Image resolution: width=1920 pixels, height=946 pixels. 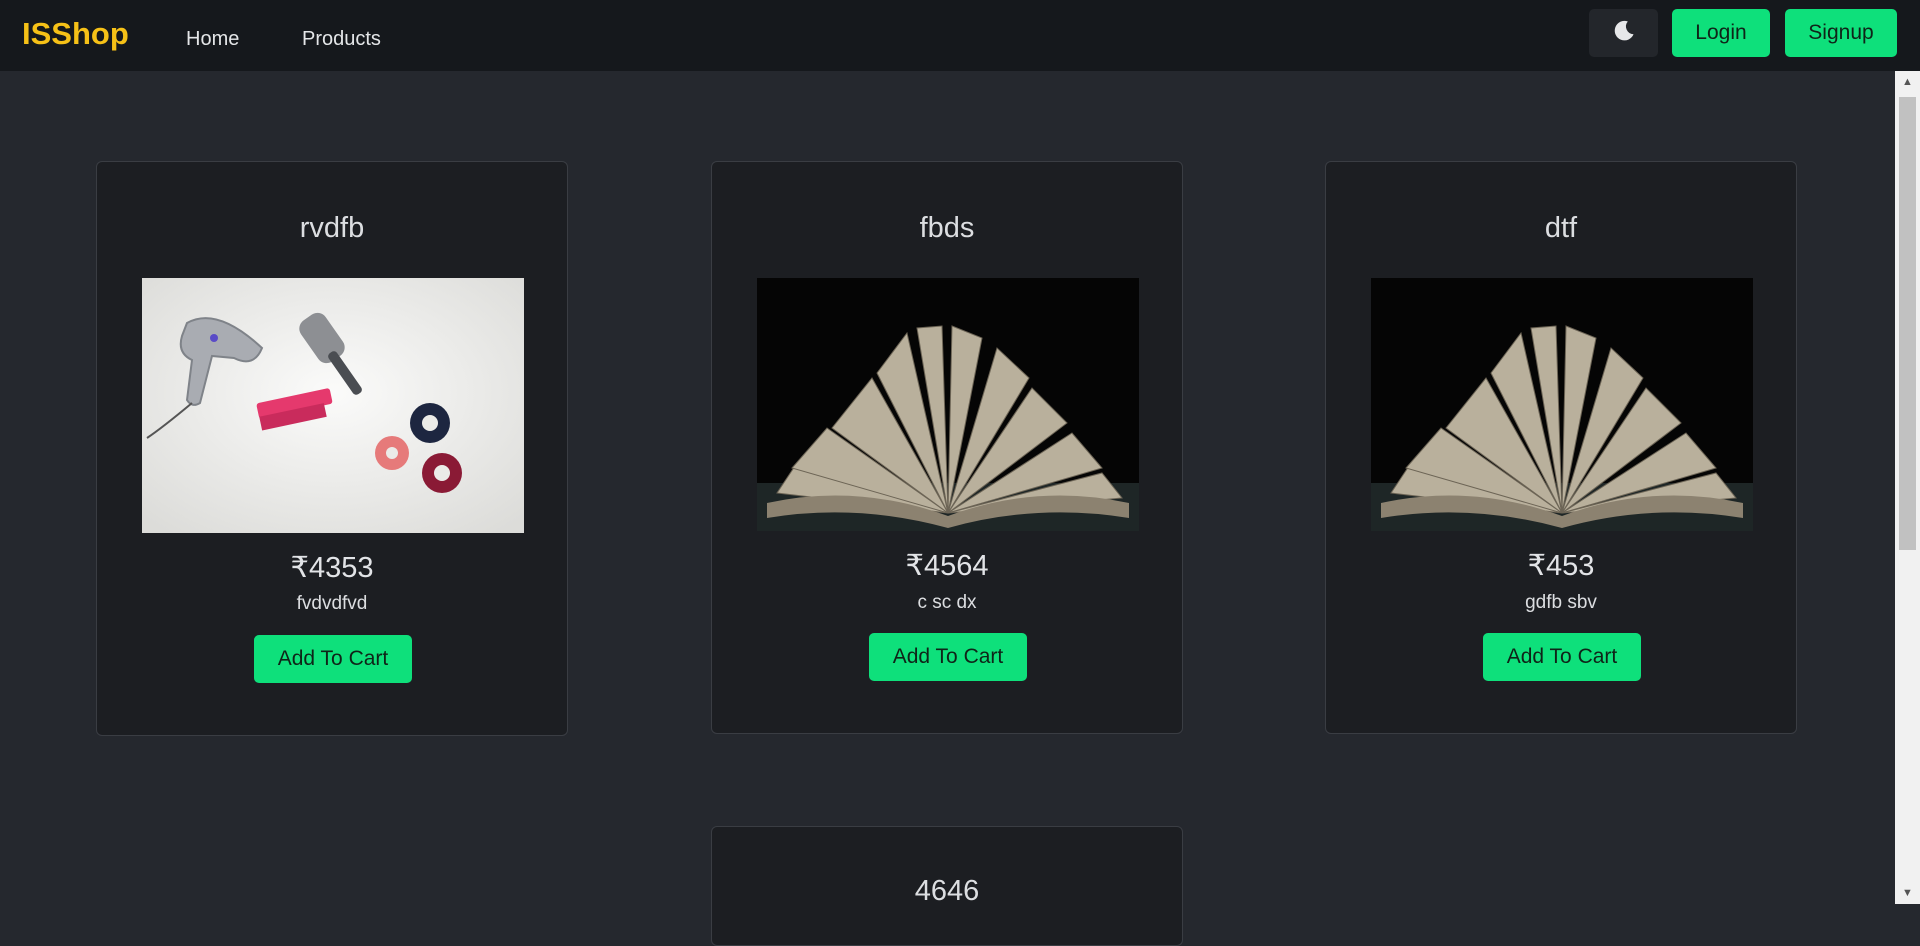 I want to click on product-card: dtf ₹453 gdfb sbv Add To Cart, so click(x=1561, y=447).